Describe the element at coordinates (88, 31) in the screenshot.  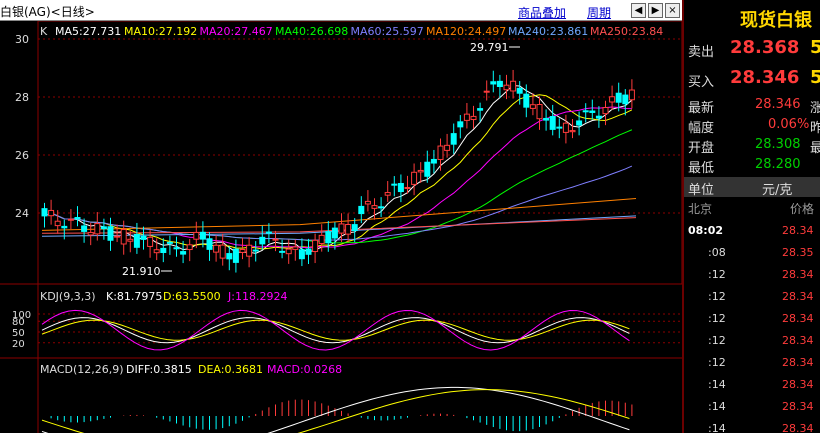
I see `ma-label: MA5:27.731` at that location.